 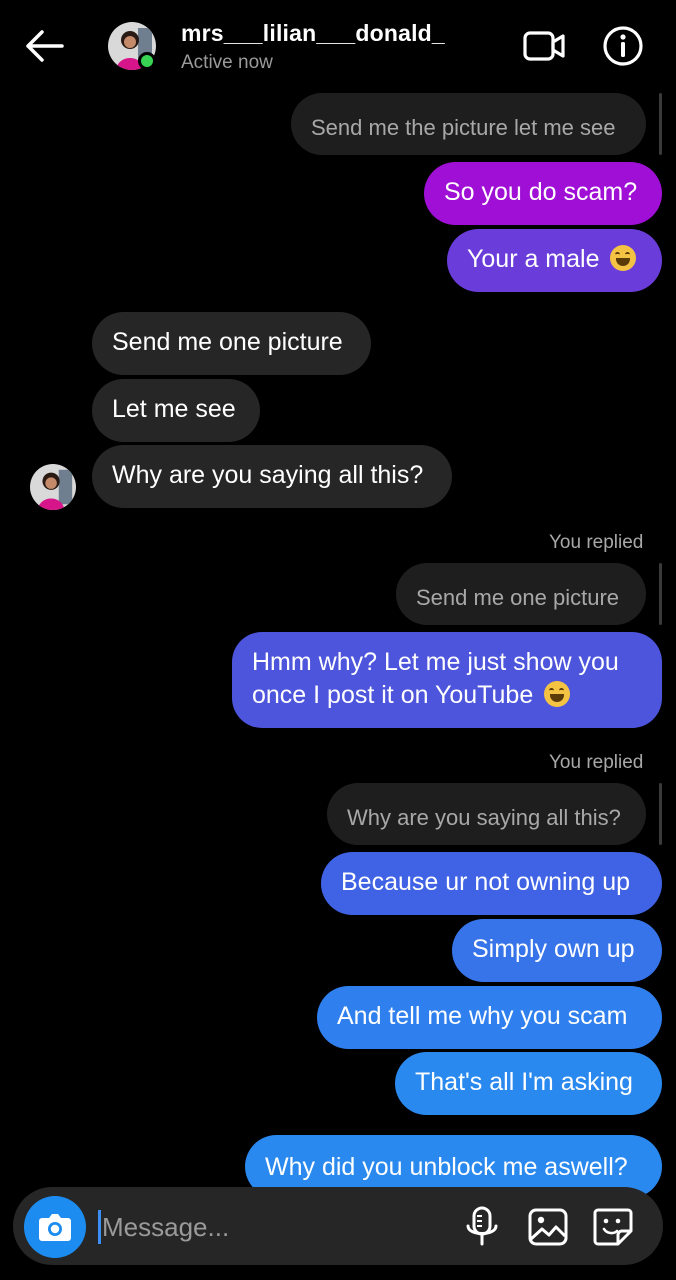 I want to click on active-status: Active now, so click(x=227, y=62).